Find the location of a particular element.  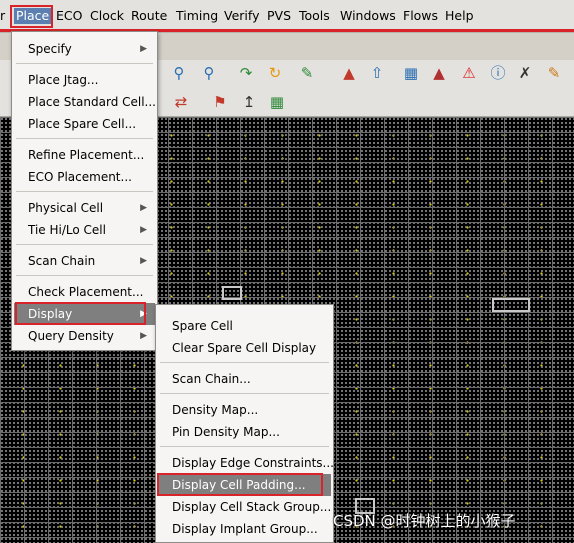

flag-icon: ⚑ is located at coordinates (220, 102).